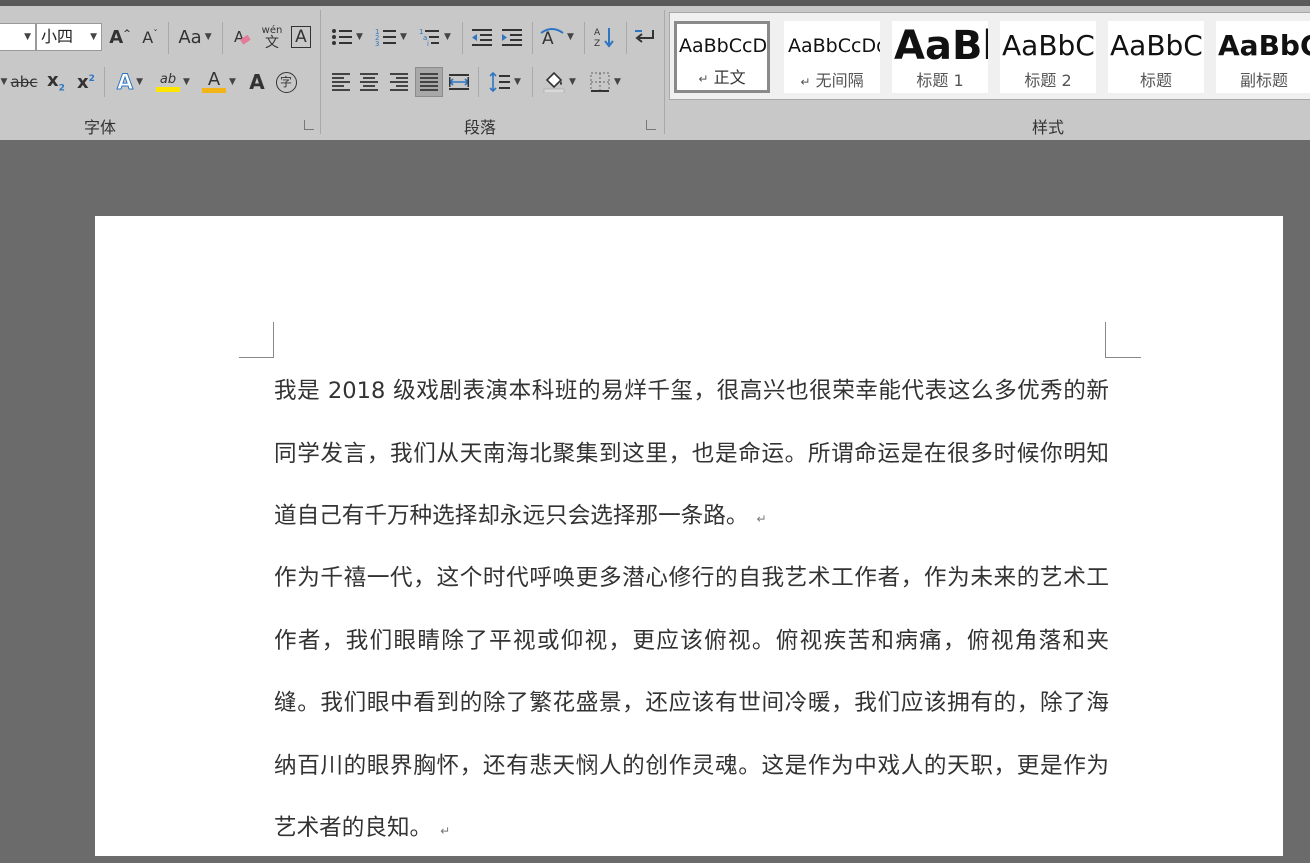 This screenshot has width=1310, height=863. Describe the element at coordinates (940, 57) in the screenshot. I see `style-tile-heading-1: AaBb 标题 1` at that location.